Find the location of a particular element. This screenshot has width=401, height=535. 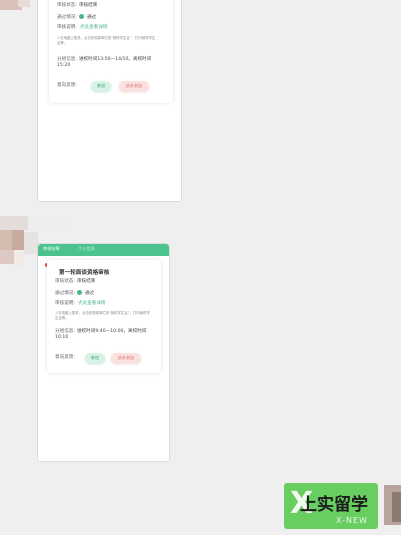

watermark-subtext: X-NEW is located at coordinates (352, 520).